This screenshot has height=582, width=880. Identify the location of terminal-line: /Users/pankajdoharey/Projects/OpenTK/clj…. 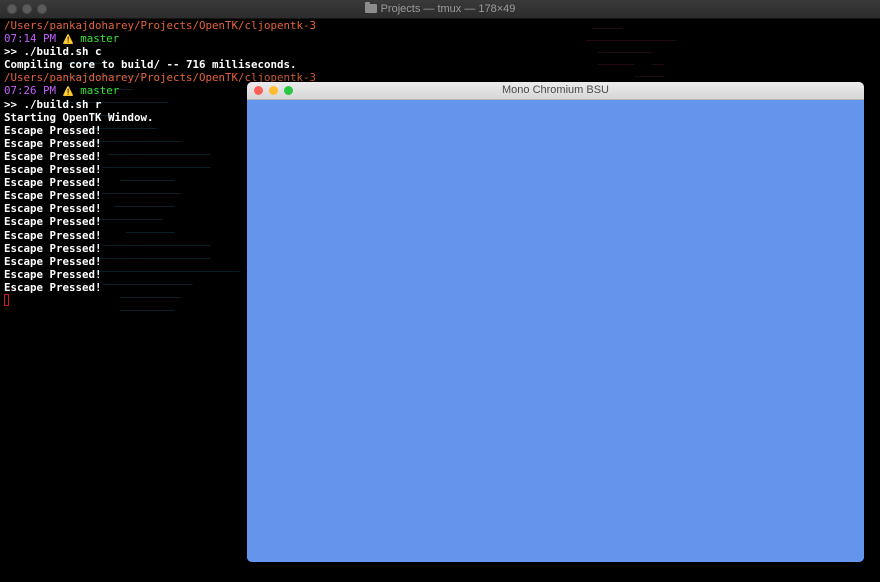
(160, 25).